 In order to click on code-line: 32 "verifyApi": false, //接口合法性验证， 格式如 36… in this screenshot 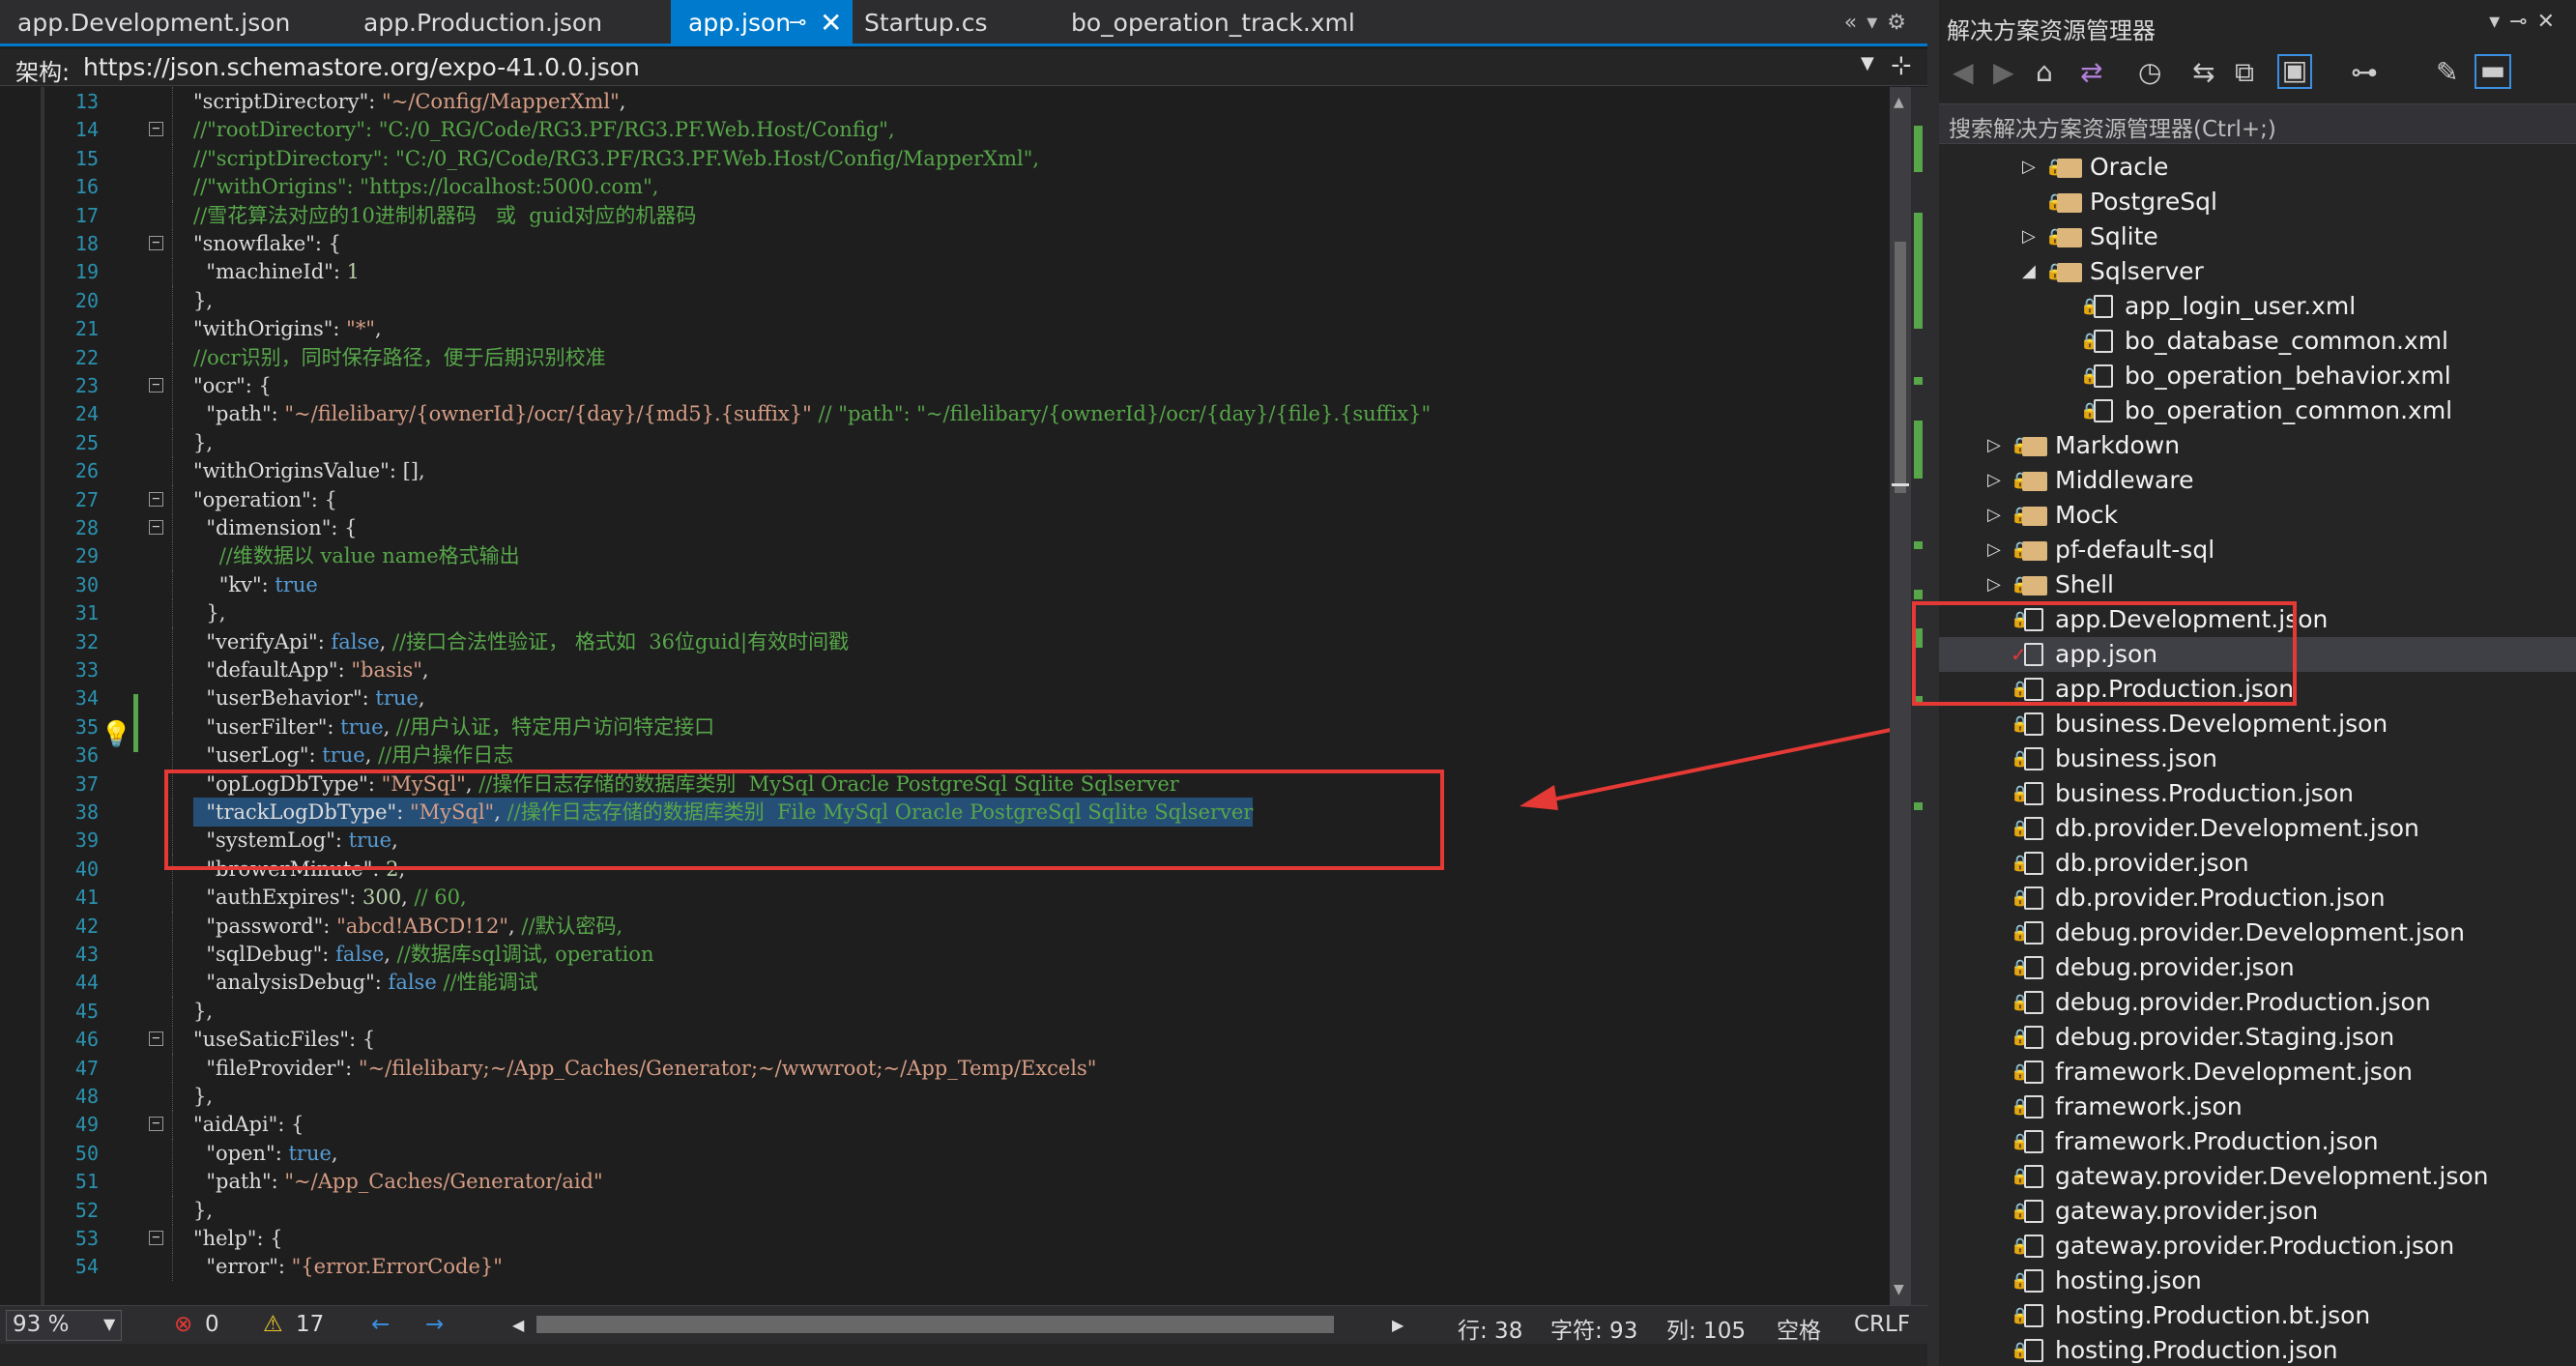, I will do `click(945, 641)`.